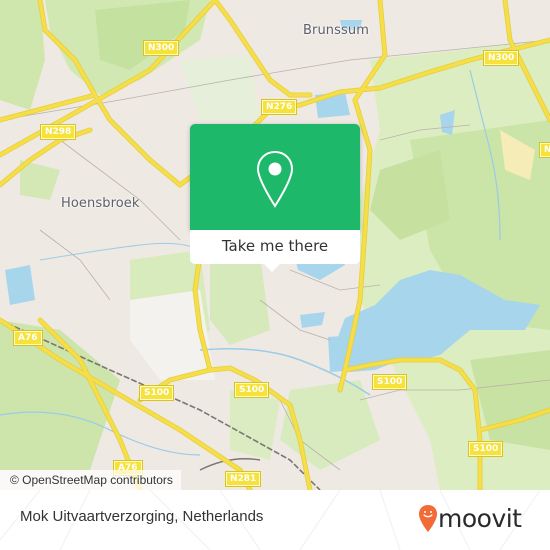  Describe the element at coordinates (272, 267) in the screenshot. I see `popup-pointer` at that location.